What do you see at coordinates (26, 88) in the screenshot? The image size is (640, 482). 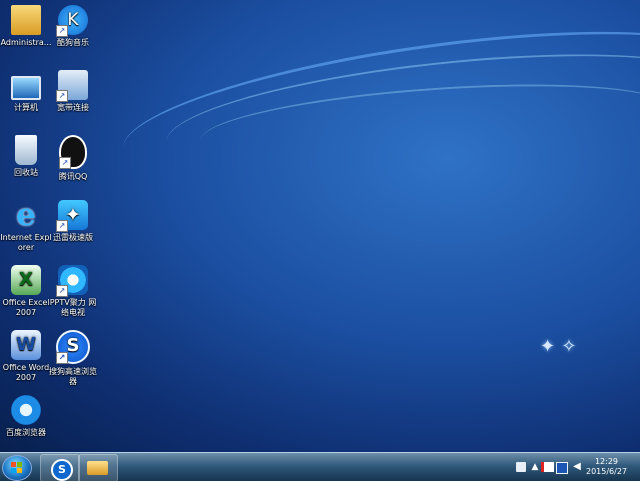 I see `computer-icon` at bounding box center [26, 88].